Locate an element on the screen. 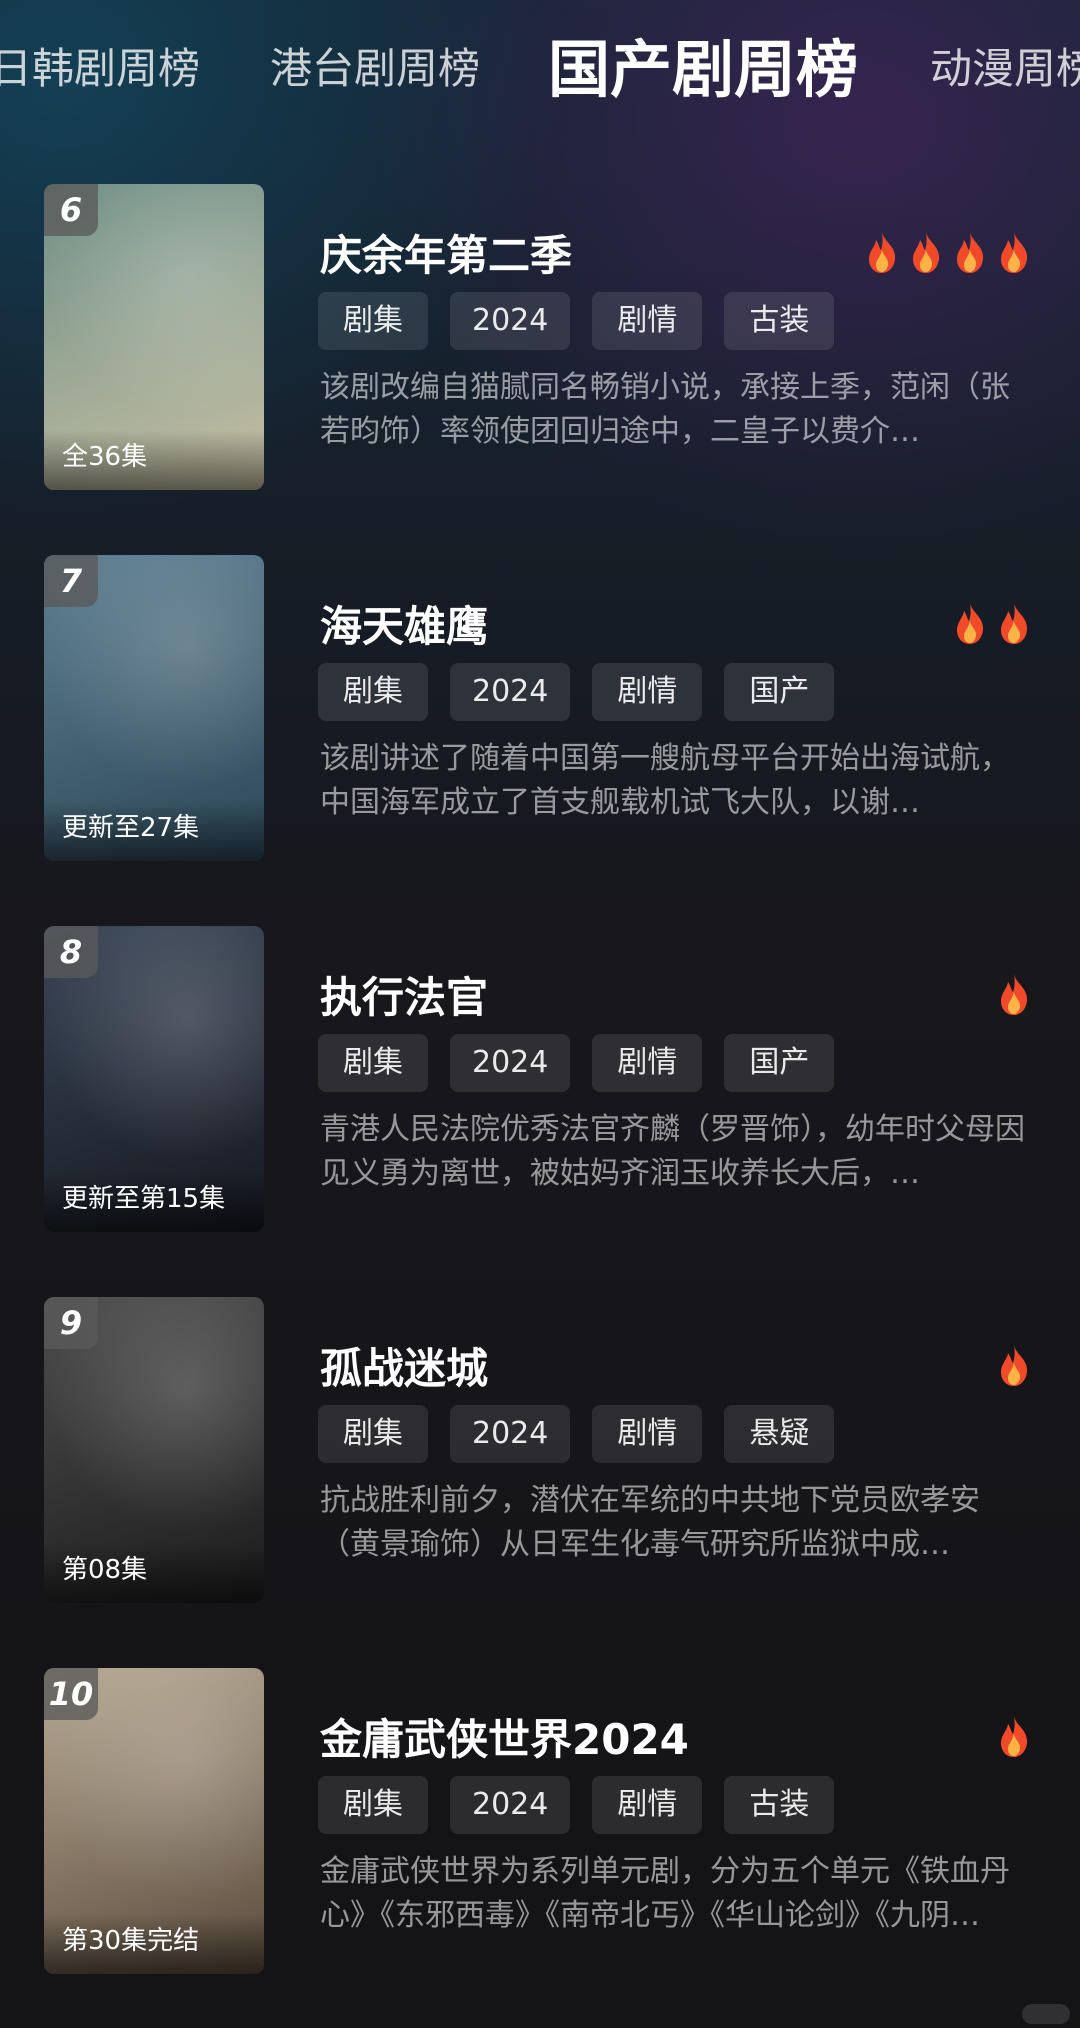 This screenshot has height=2028, width=1080. tag-list: 剧集 2024 剧情 悬疑 is located at coordinates (576, 1434).